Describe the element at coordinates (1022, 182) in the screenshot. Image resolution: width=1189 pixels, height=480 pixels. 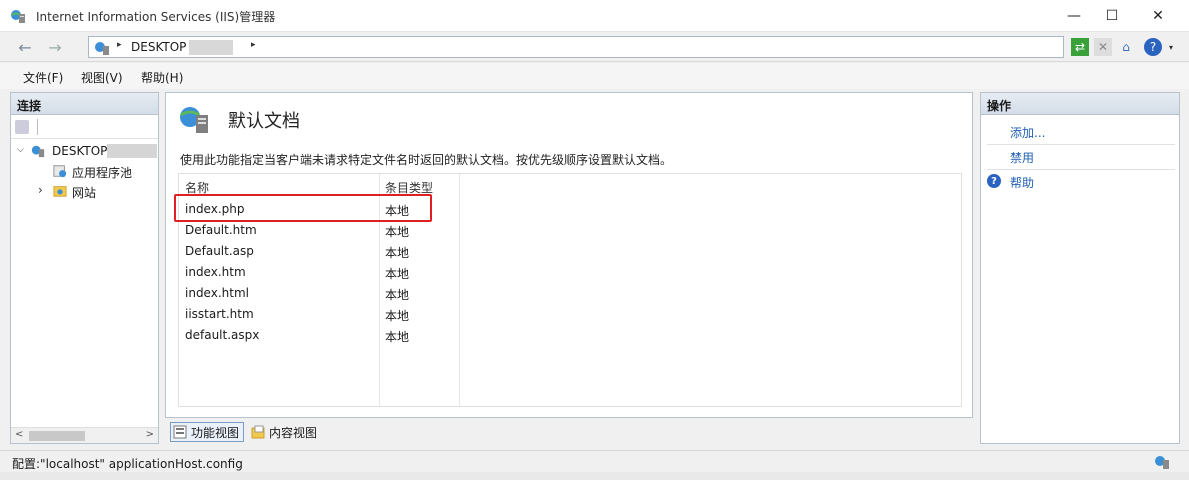
I see `action-help-link: 帮助` at that location.